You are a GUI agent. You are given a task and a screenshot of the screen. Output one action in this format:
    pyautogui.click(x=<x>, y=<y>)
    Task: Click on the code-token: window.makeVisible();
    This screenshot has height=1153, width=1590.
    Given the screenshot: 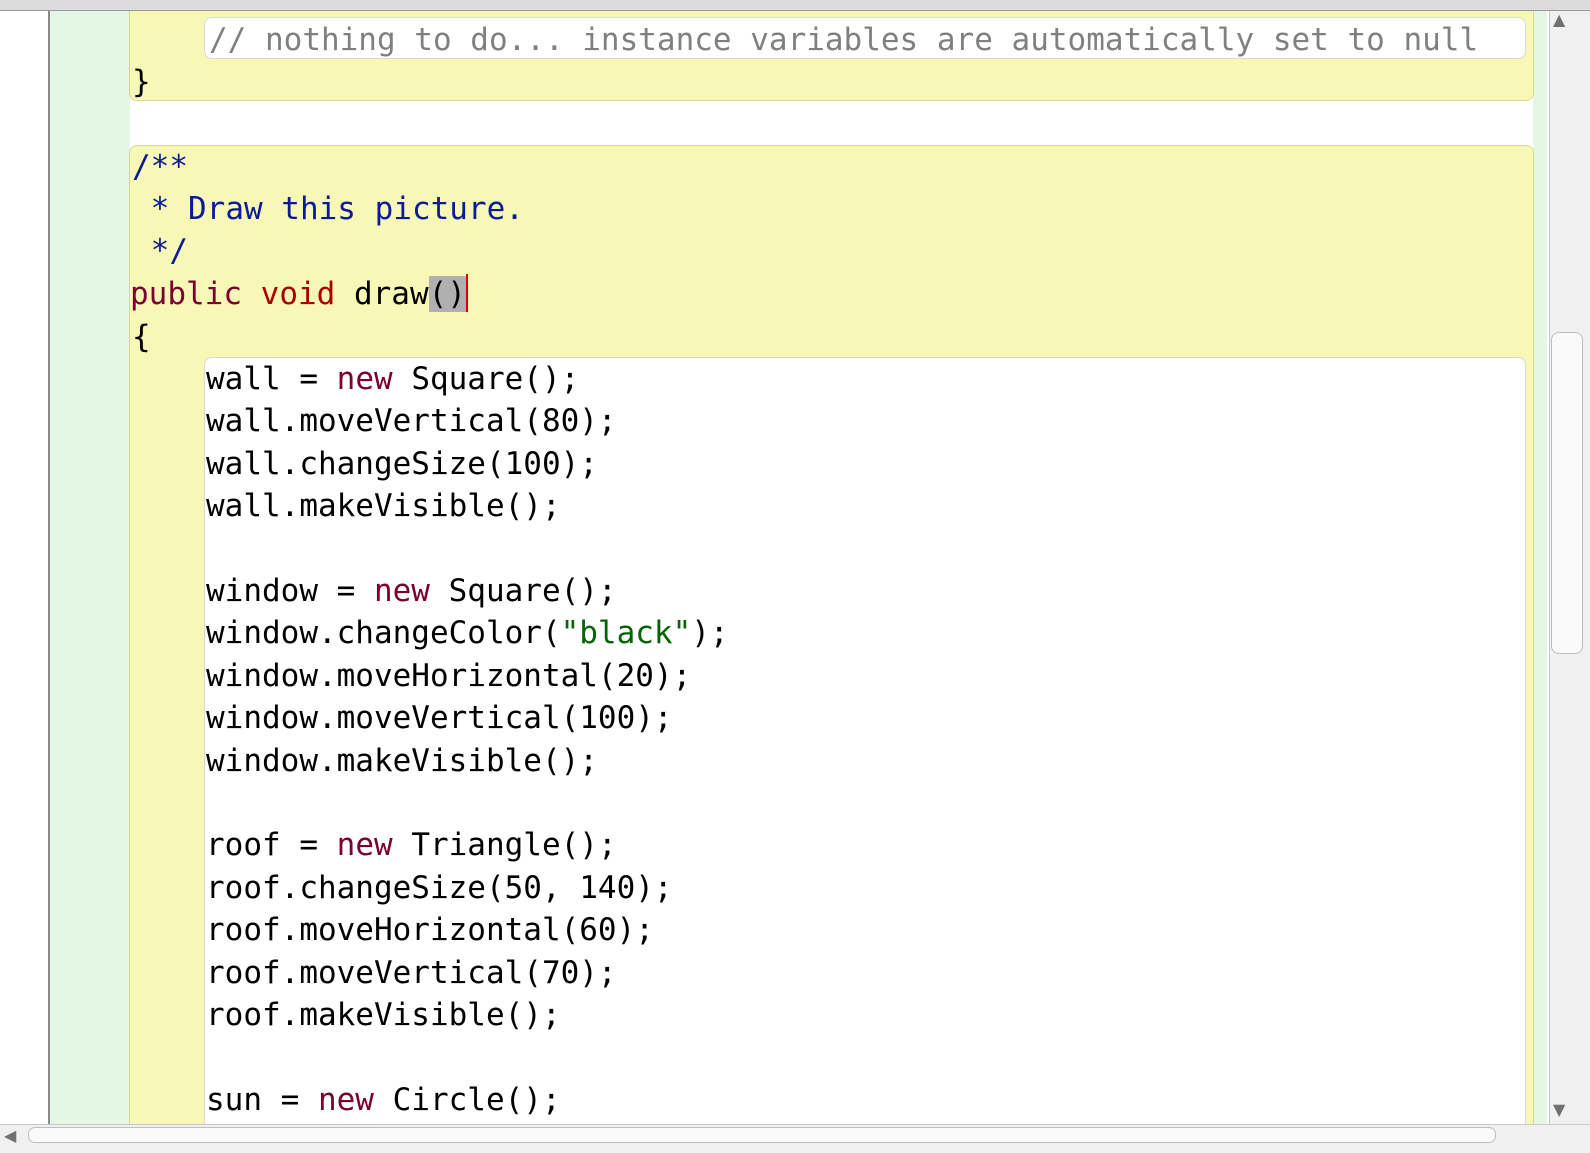 What is the action you would take?
    pyautogui.click(x=402, y=760)
    